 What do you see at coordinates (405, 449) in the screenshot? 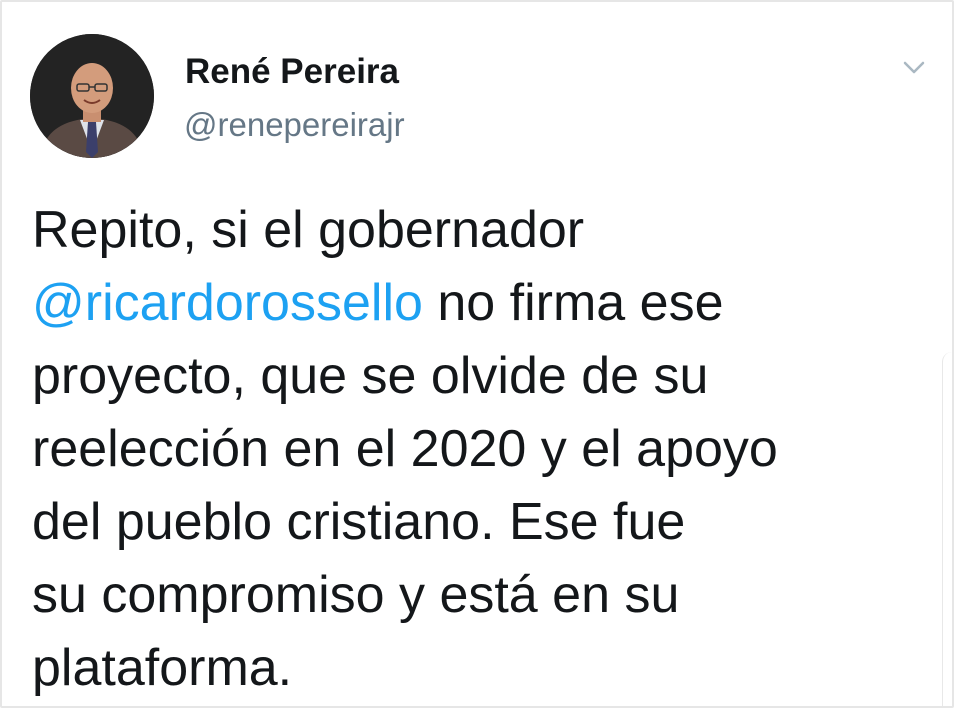
I see `tweet-text-line: reelección en el 2020 y el apoyo` at bounding box center [405, 449].